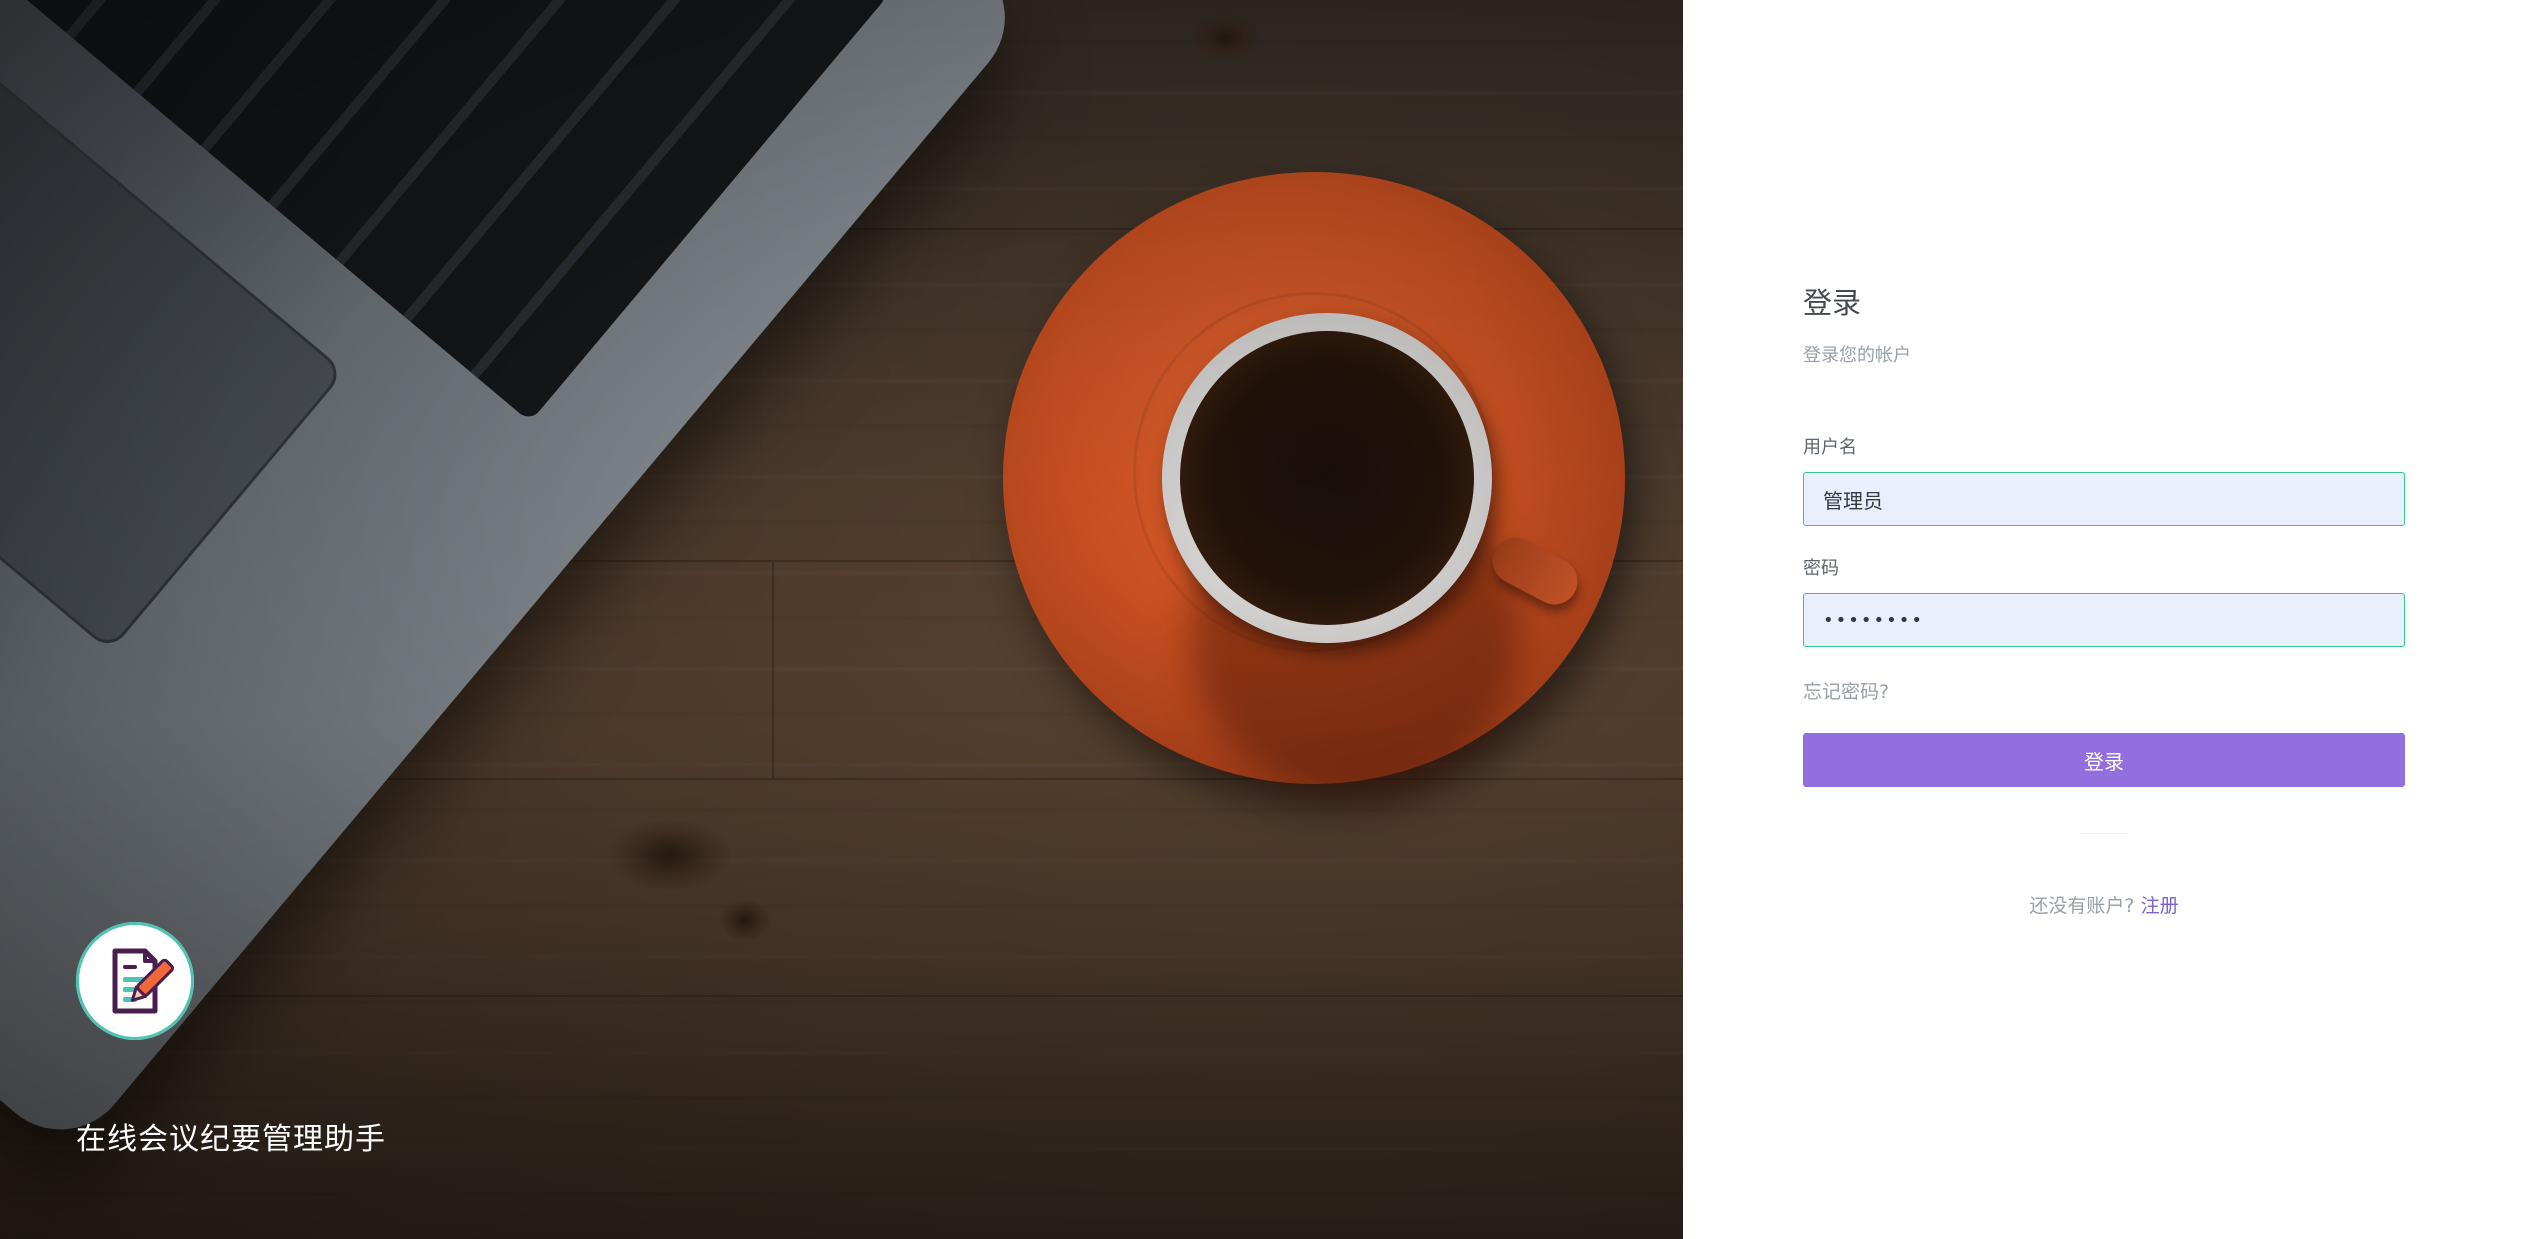 Image resolution: width=2526 pixels, height=1239 pixels. What do you see at coordinates (1821, 568) in the screenshot?
I see `password-label: 密码` at bounding box center [1821, 568].